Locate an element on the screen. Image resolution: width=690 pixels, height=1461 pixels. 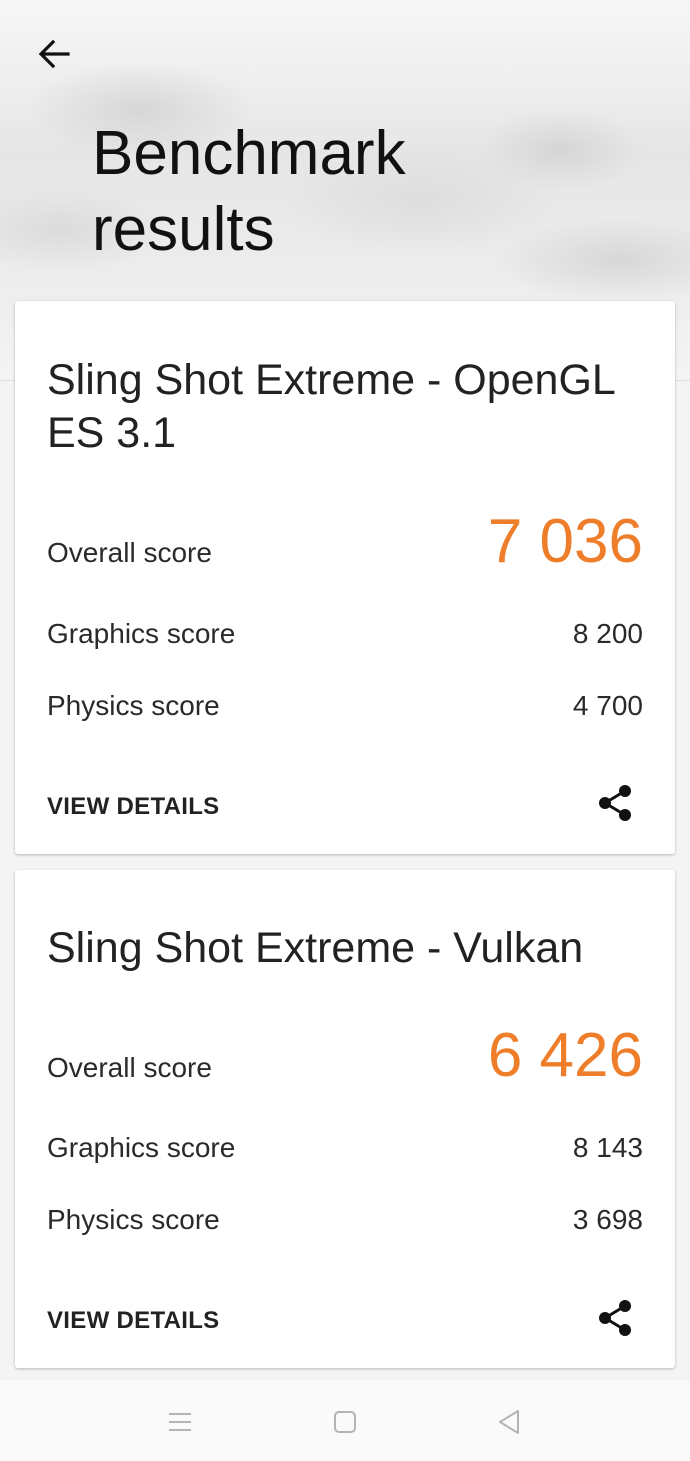
system-navigation-bar is located at coordinates (345, 1420).